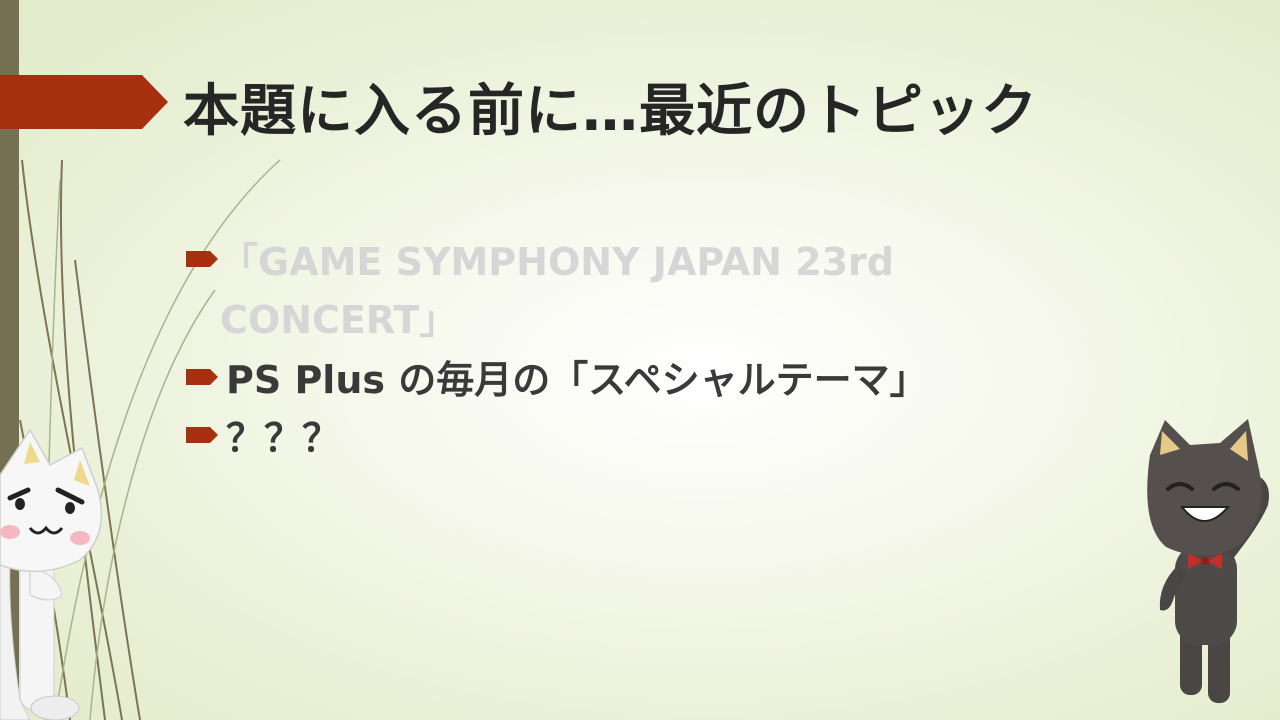  What do you see at coordinates (84, 102) in the screenshot?
I see `title-arrow-icon` at bounding box center [84, 102].